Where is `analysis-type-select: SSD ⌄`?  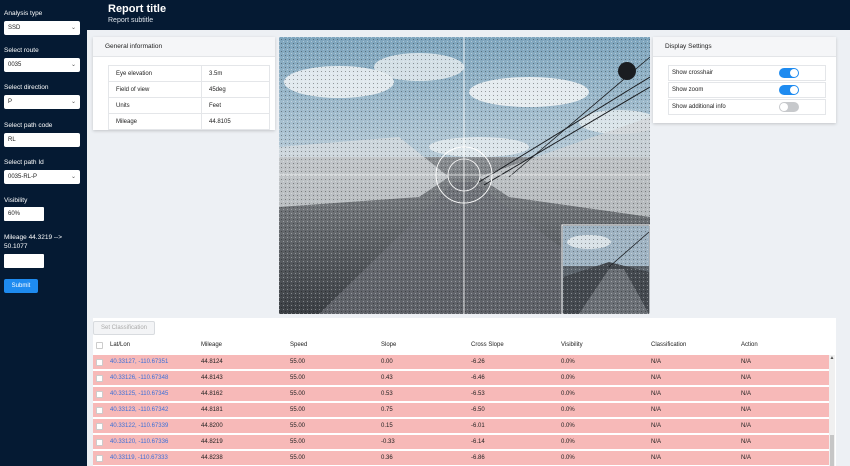
analysis-type-select: SSD ⌄ is located at coordinates (42, 28).